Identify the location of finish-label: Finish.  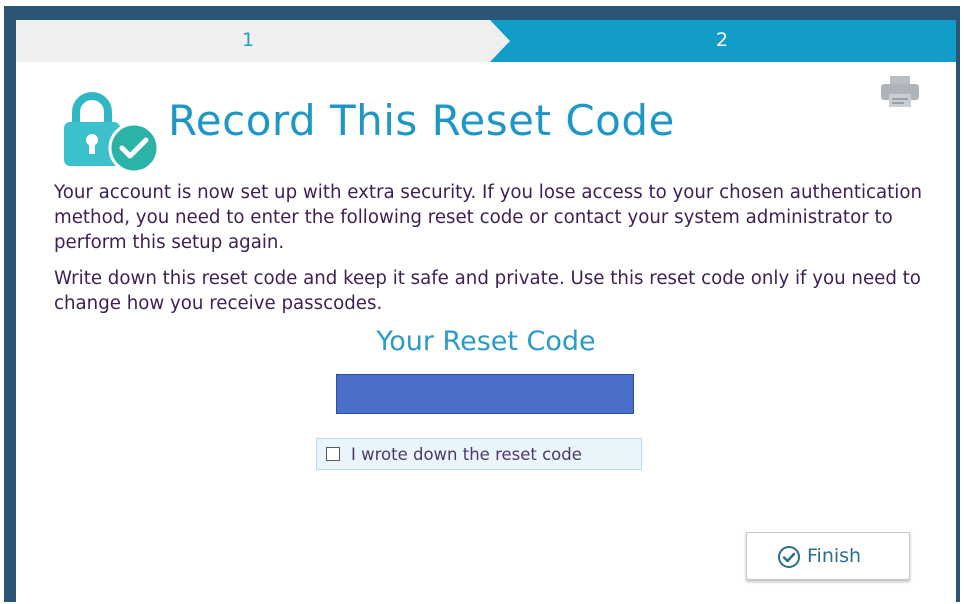
(834, 556).